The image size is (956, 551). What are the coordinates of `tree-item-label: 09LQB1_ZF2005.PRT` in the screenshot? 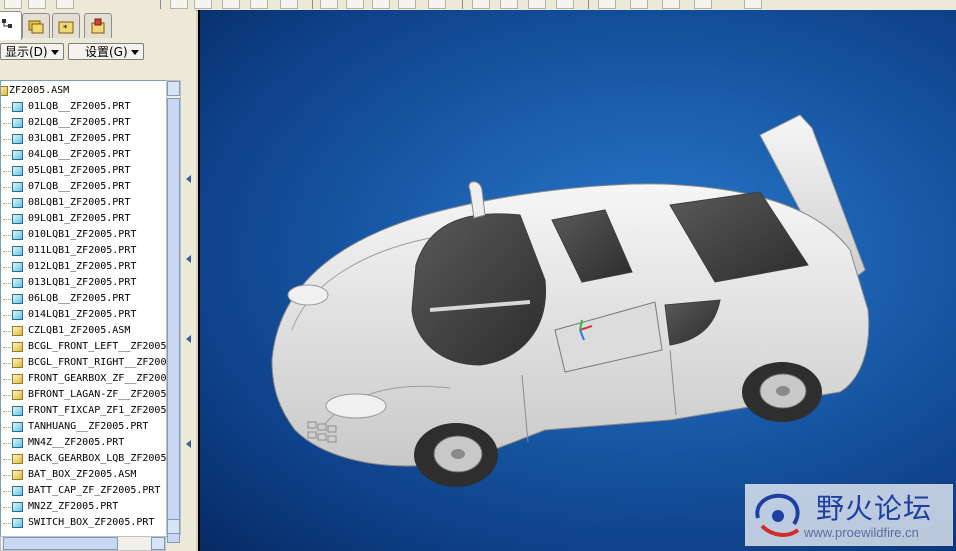 It's located at (79, 218).